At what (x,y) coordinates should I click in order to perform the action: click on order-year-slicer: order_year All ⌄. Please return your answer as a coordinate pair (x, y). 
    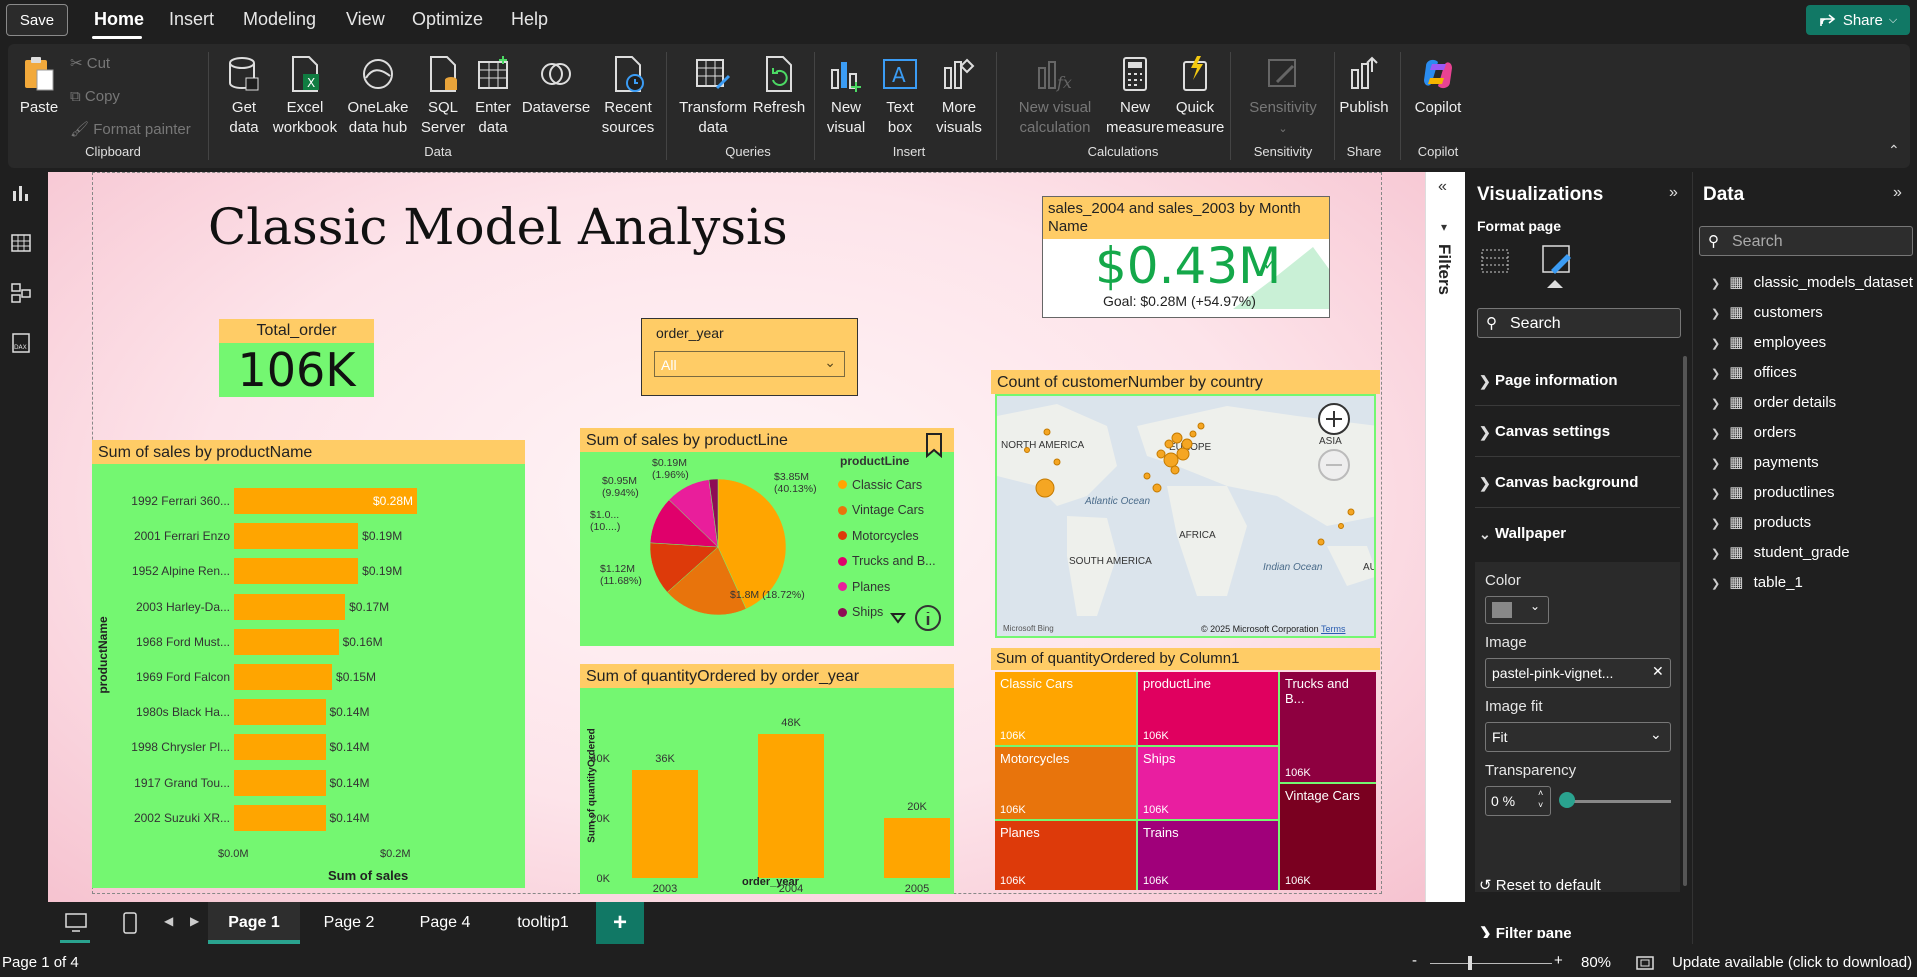
    Looking at the image, I should click on (749, 357).